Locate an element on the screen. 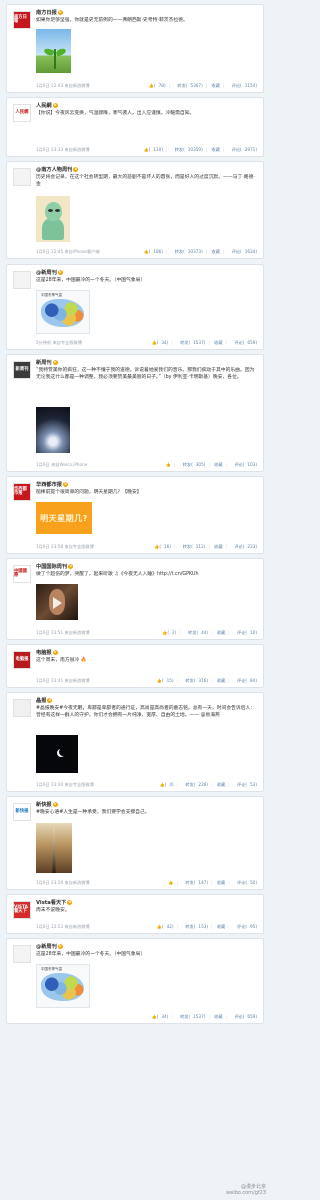 The height and width of the screenshot is (1200, 320). like-button: 👍(4) is located at coordinates (166, 784).